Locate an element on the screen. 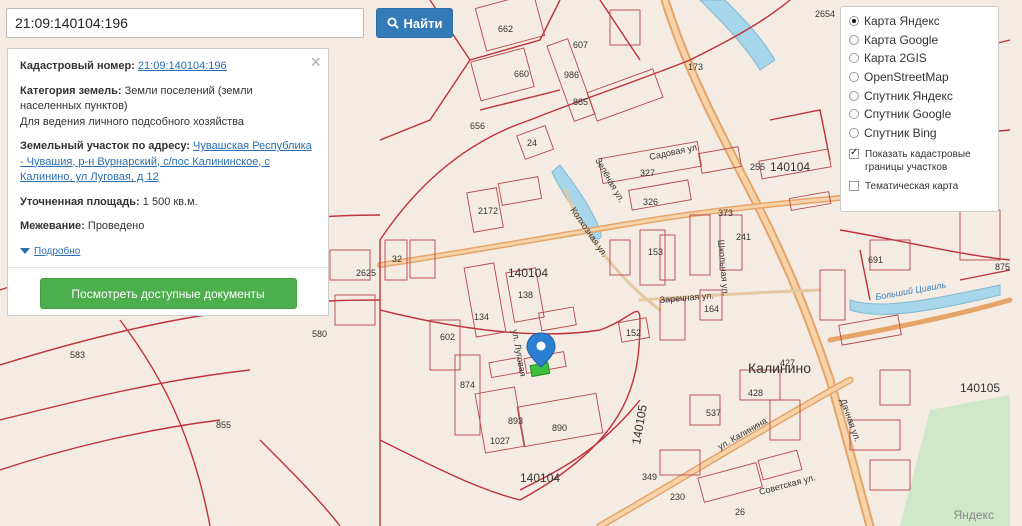 This screenshot has height=526, width=1022. village-label: Калинино is located at coordinates (779, 368).